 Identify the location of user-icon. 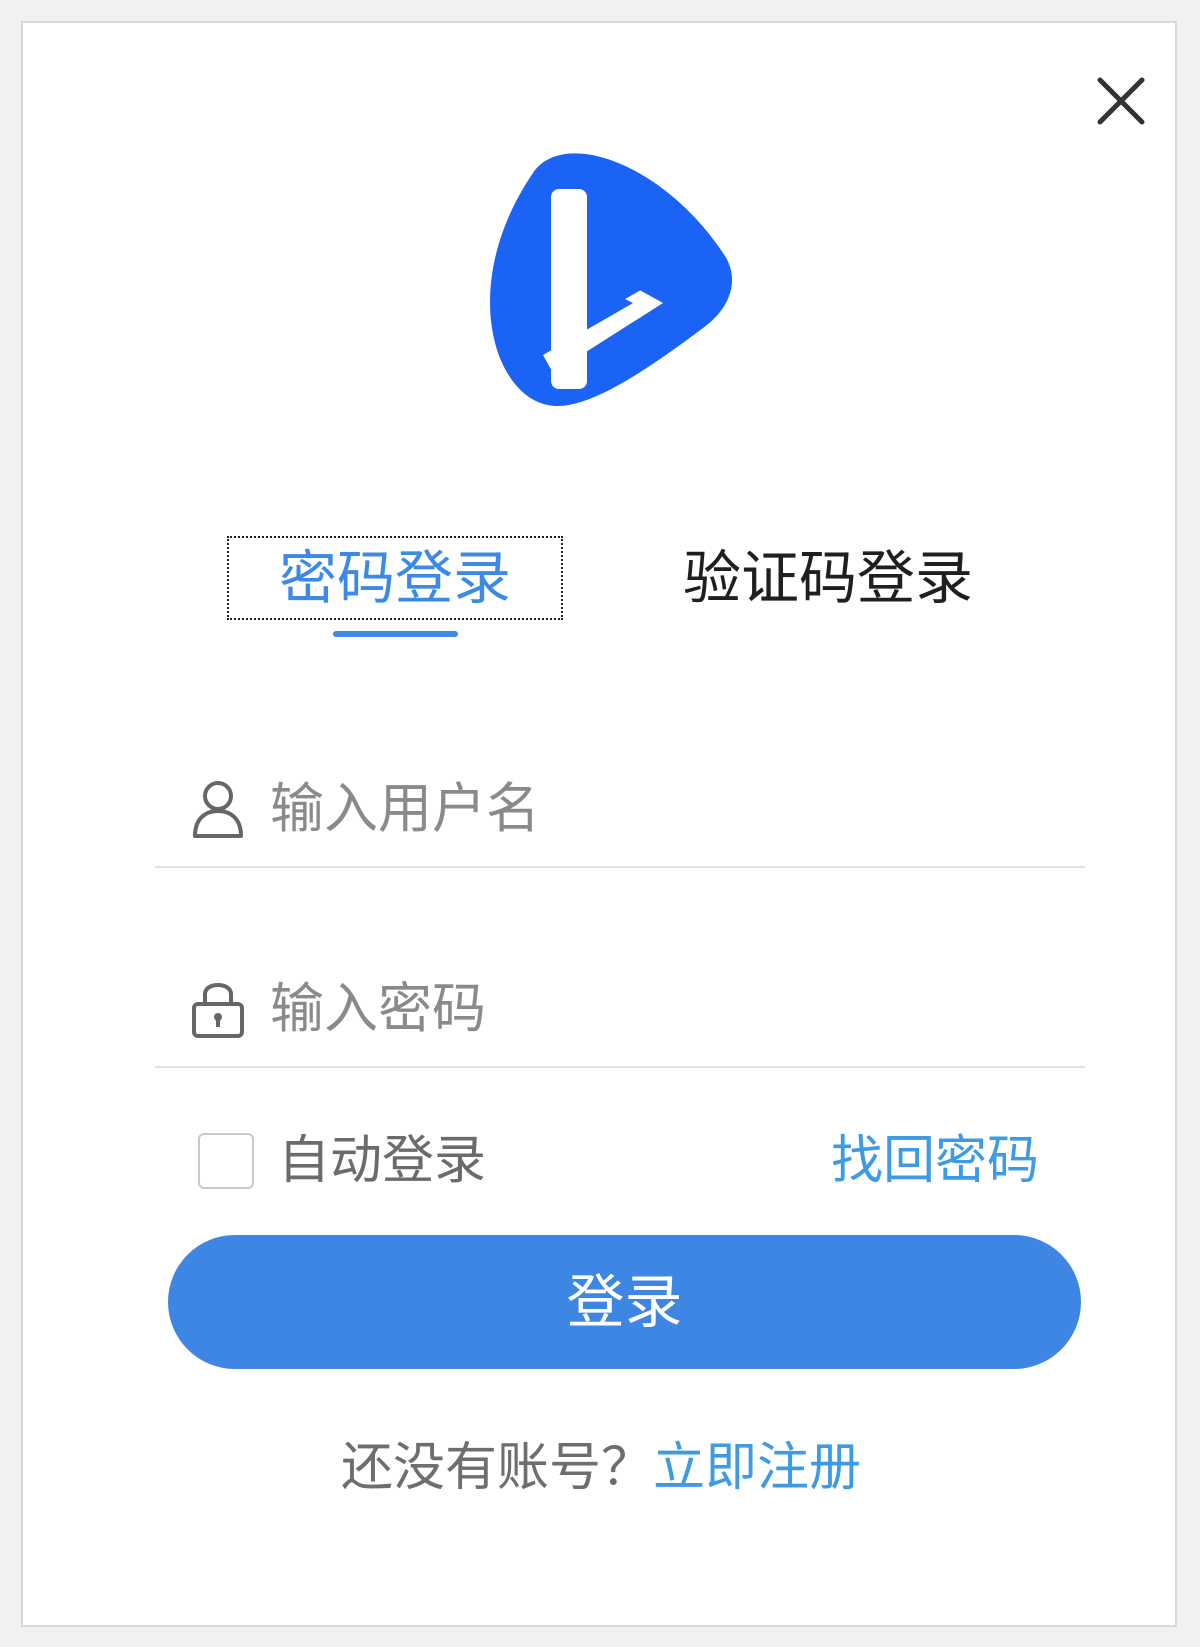
(218, 809).